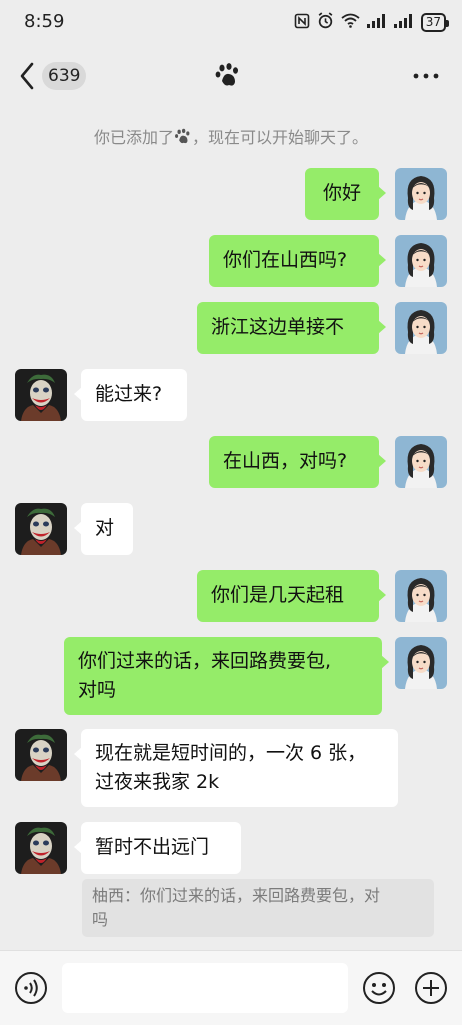 The height and width of the screenshot is (1025, 462). What do you see at coordinates (231, 23) in the screenshot?
I see `status-bar: 8:59 37` at bounding box center [231, 23].